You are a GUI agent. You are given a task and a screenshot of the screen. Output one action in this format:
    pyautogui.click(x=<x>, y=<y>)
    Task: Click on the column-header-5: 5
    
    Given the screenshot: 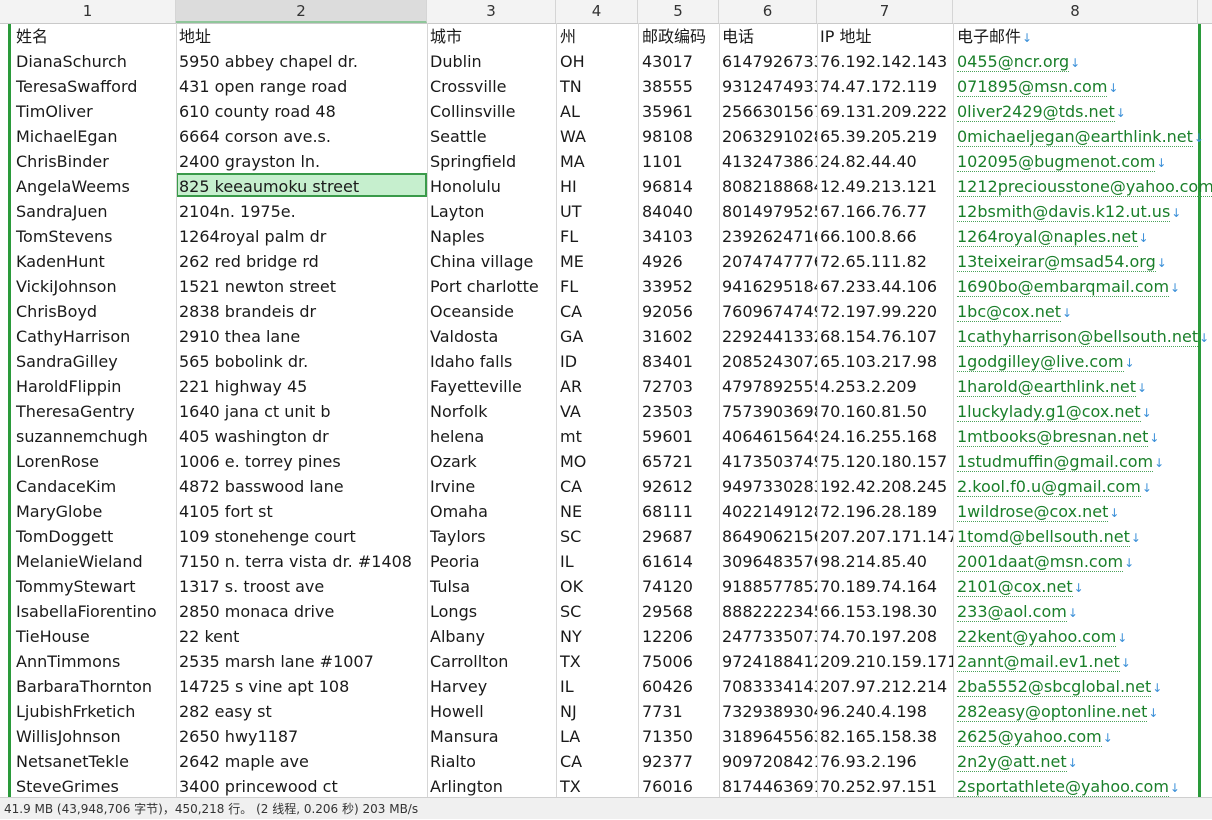 What is the action you would take?
    pyautogui.click(x=678, y=11)
    